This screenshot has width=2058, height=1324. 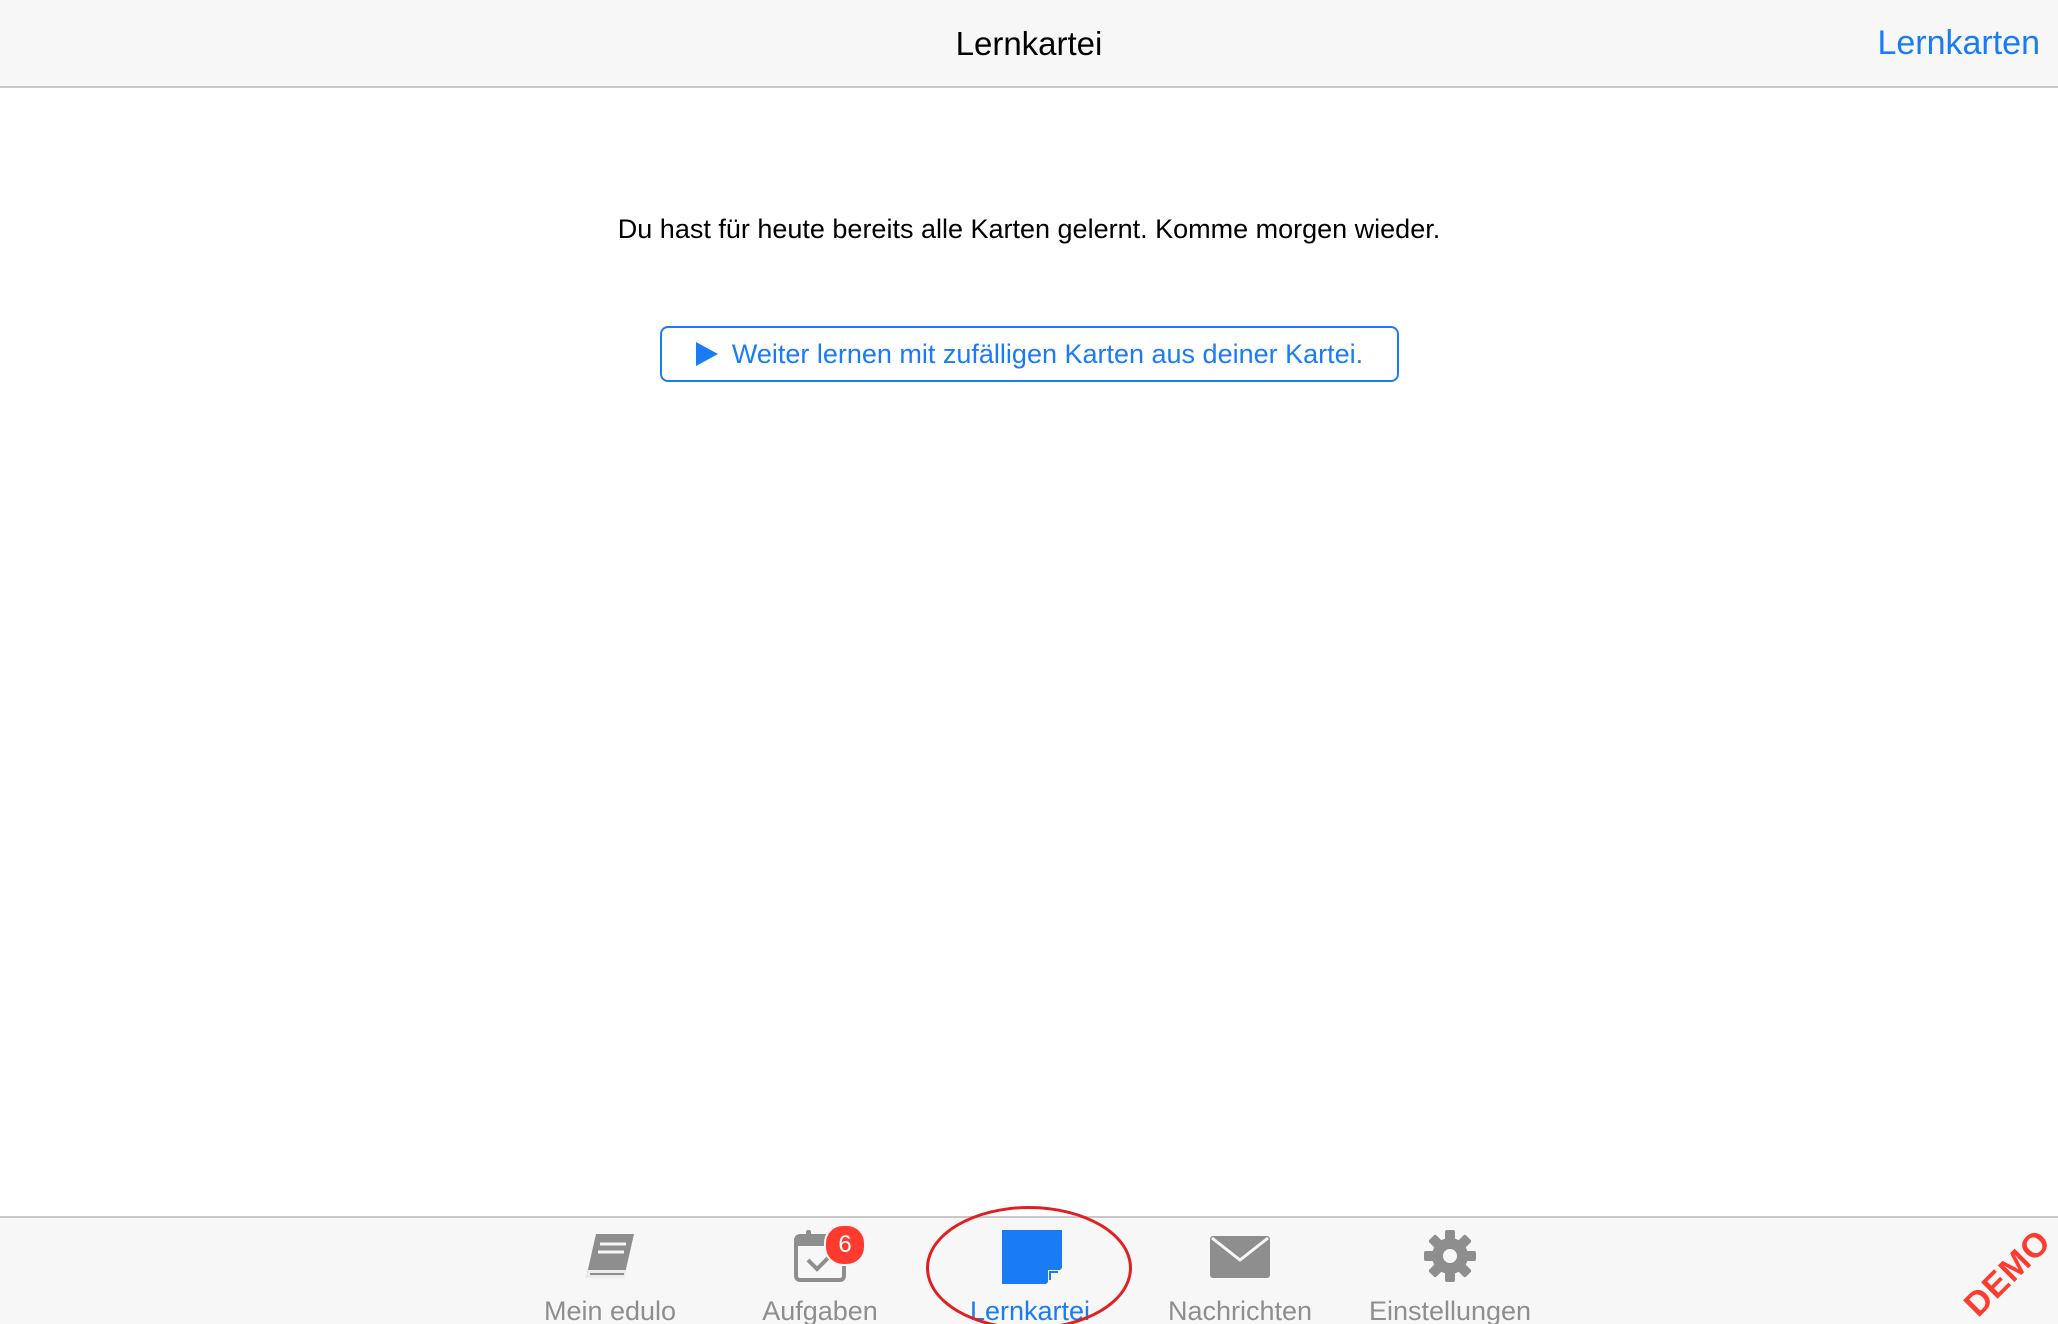 I want to click on tab-lernkartei: Lernkartei, so click(x=1030, y=1276).